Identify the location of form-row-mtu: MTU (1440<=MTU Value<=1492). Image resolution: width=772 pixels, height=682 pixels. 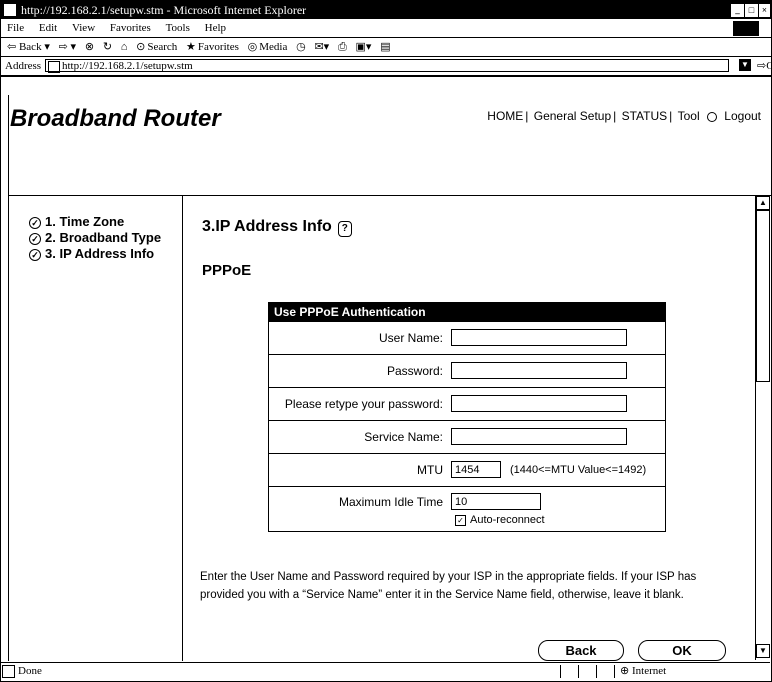
(467, 470).